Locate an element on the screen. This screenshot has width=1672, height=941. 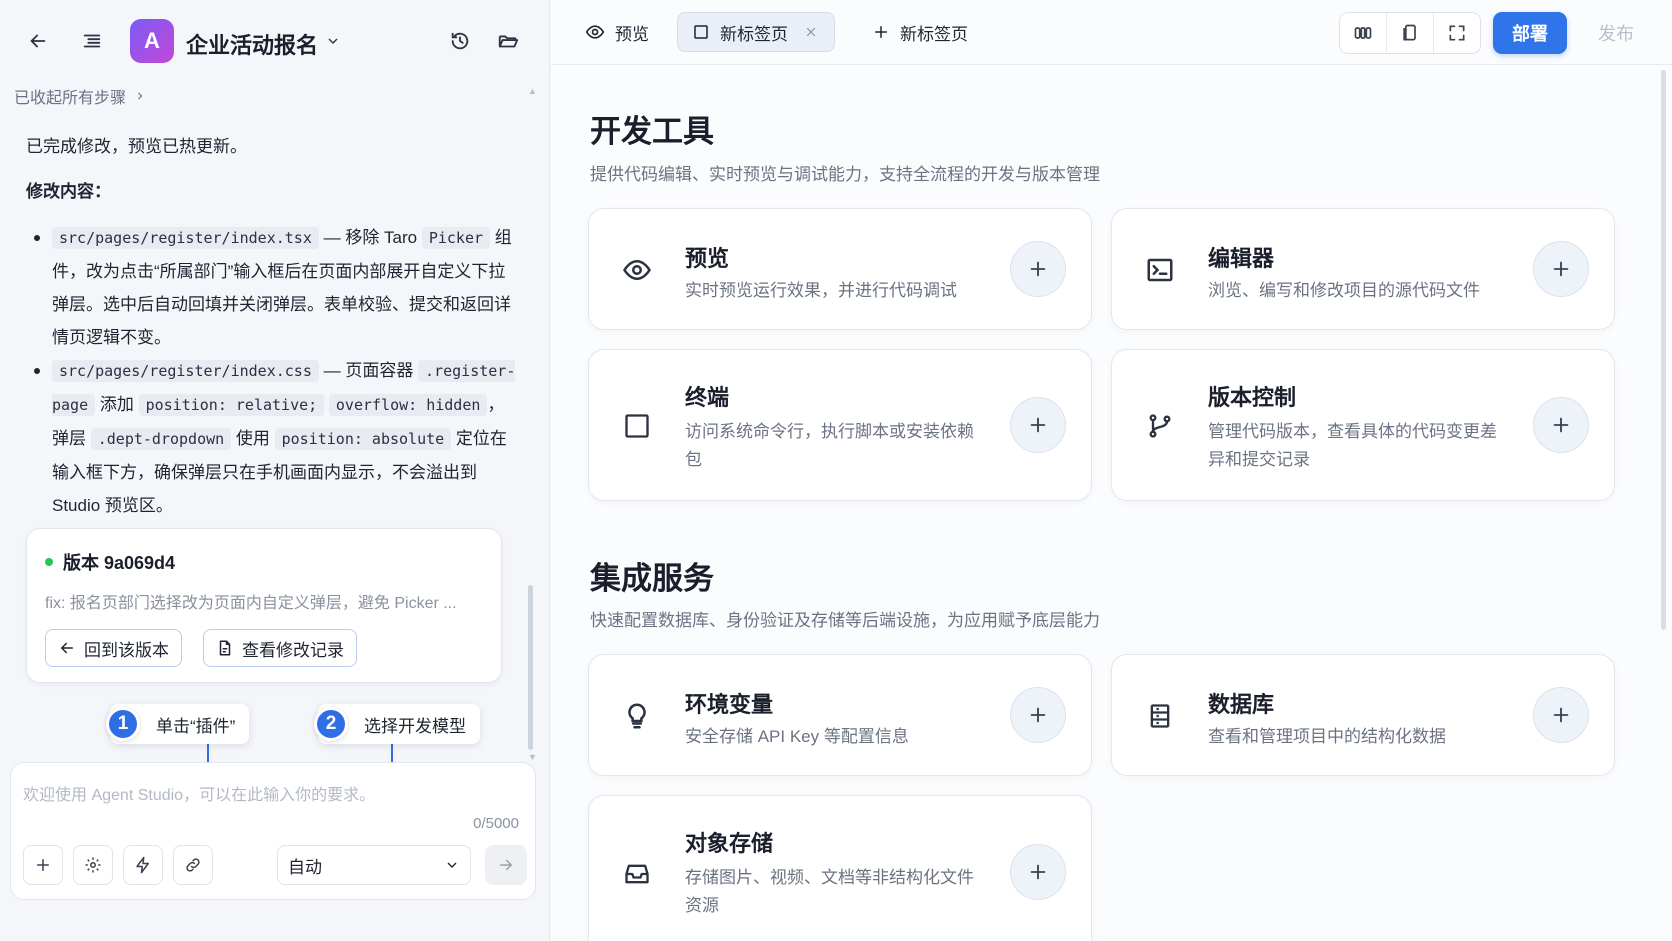
collapsed-steps-toggle: 已收起所有步骤 is located at coordinates (80, 96).